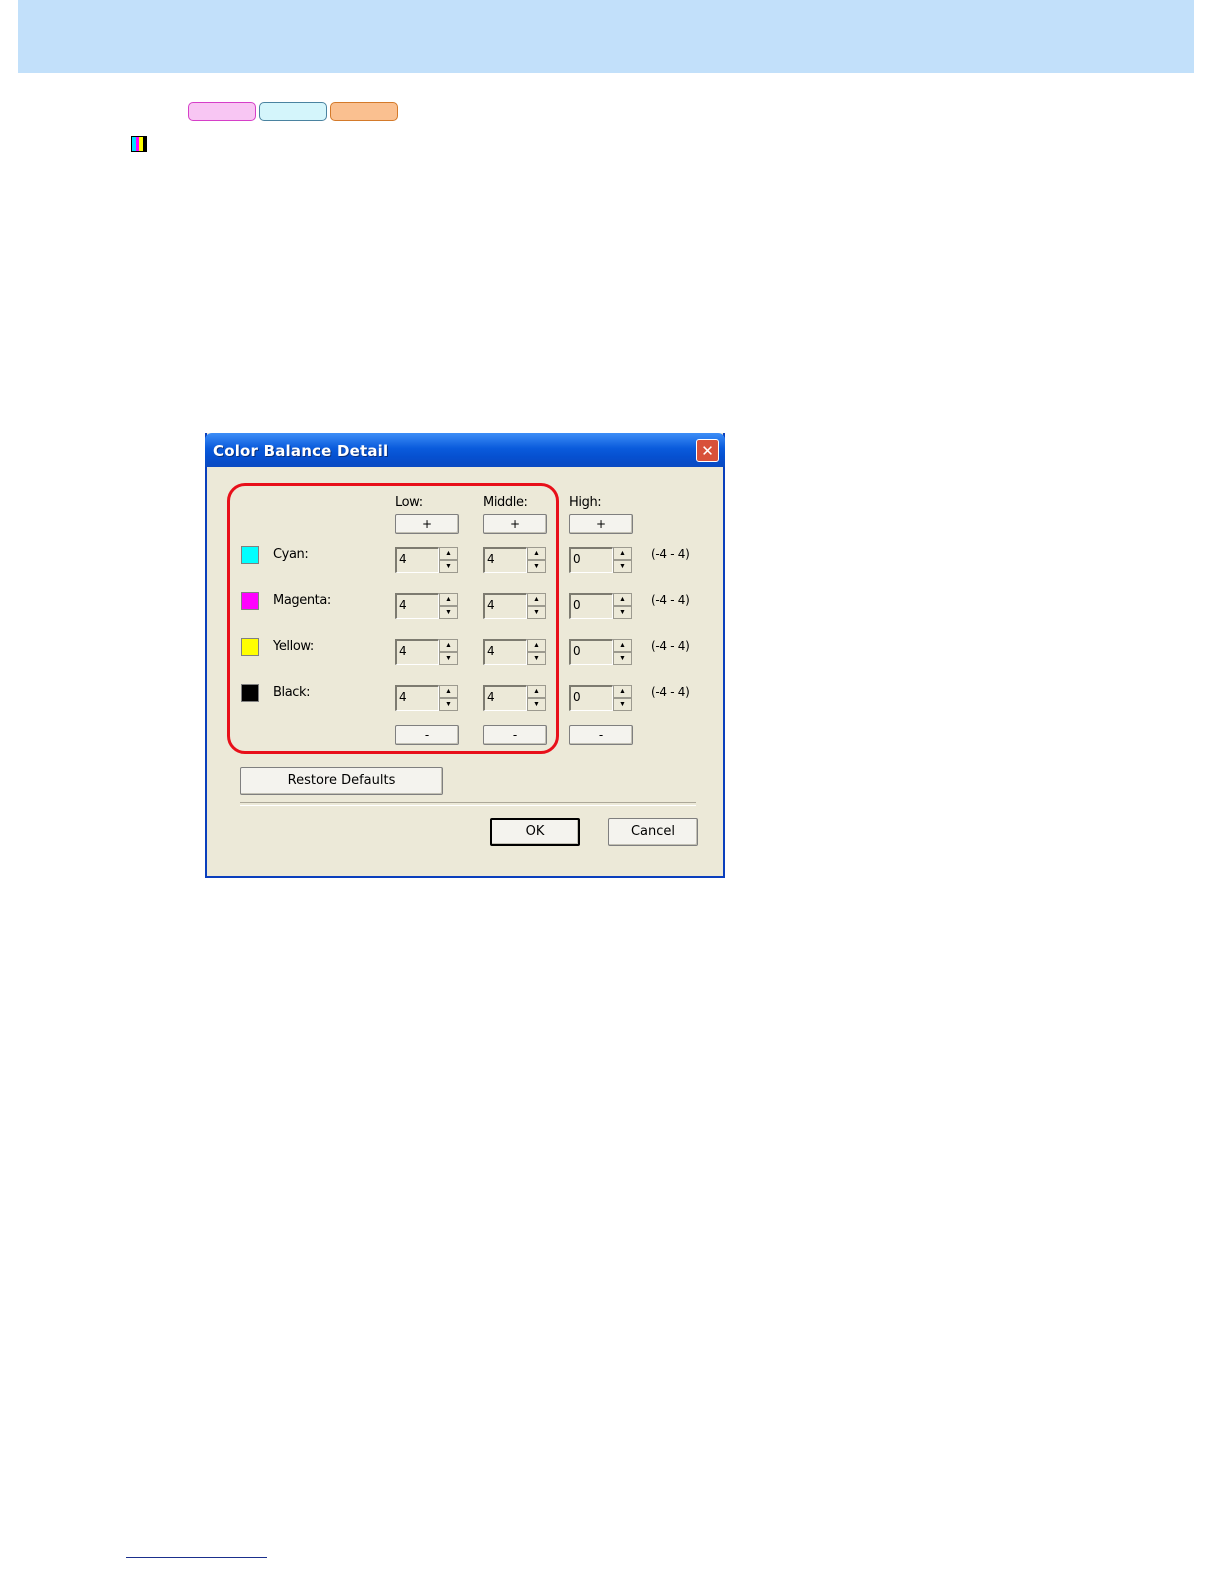 Image resolution: width=1224 pixels, height=1584 pixels. I want to click on magenta-low-spinner: 4 ▲ ▼, so click(427, 605).